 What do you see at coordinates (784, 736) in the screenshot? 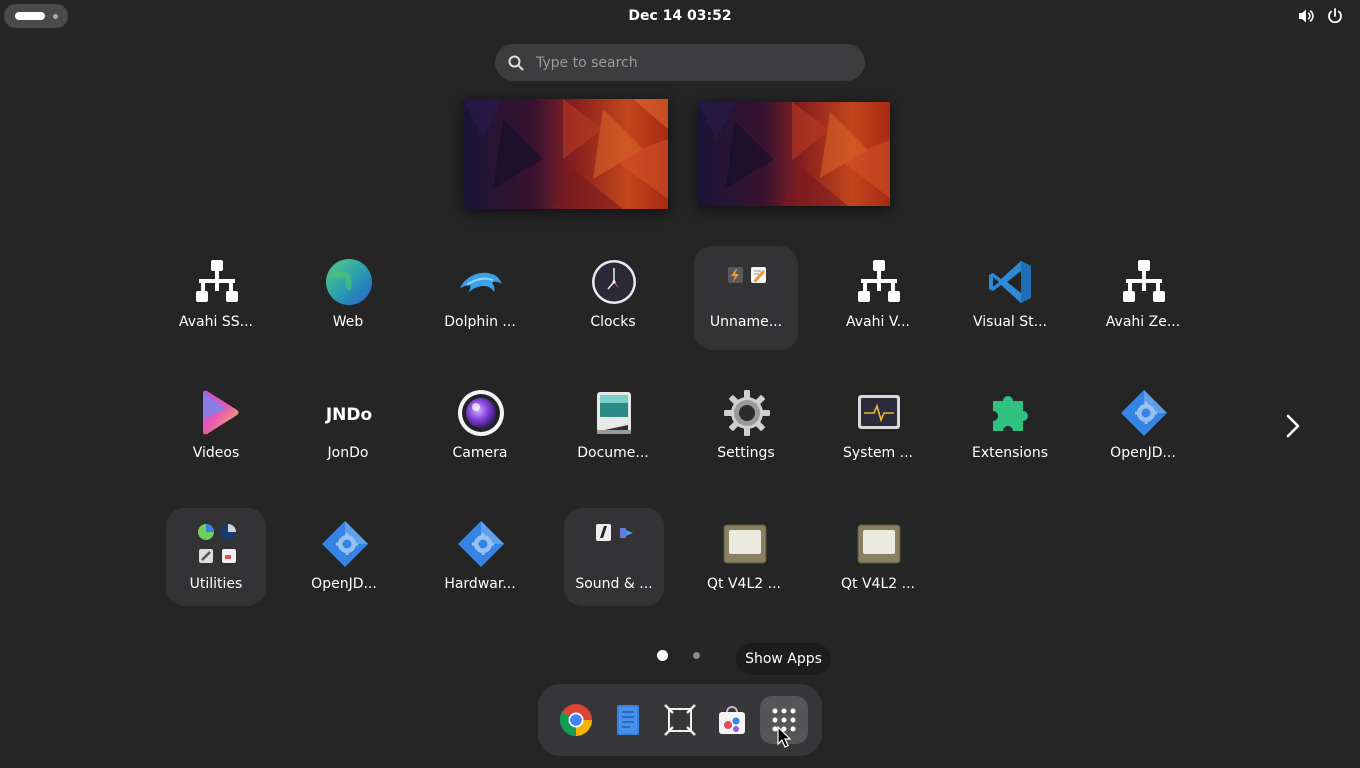
I see `mouse-cursor-icon` at bounding box center [784, 736].